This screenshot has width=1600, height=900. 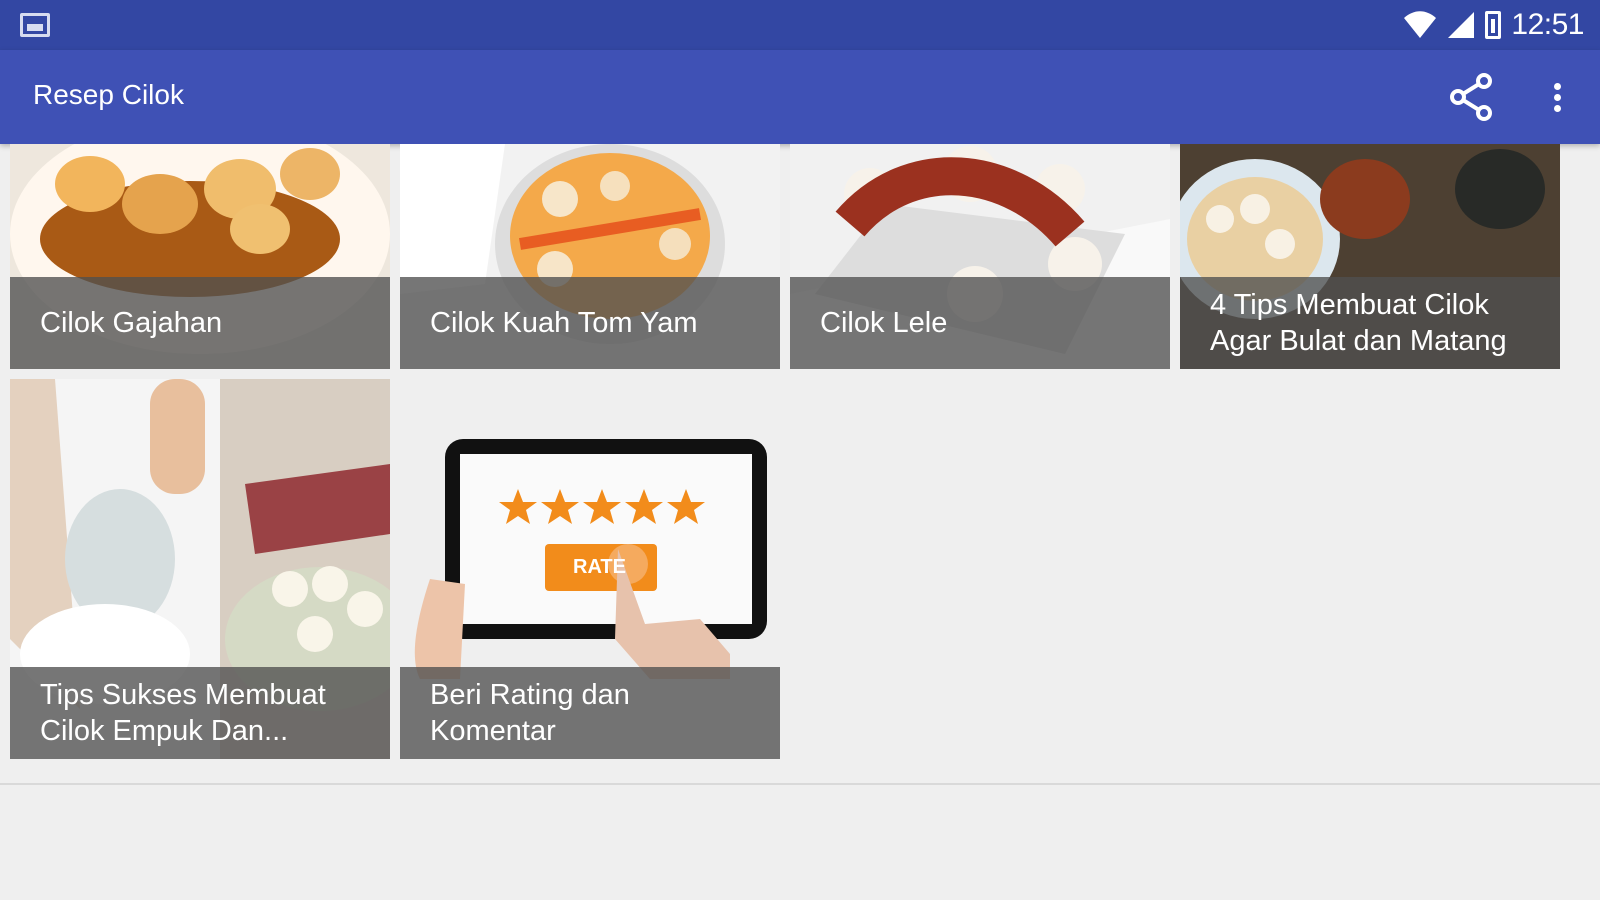 I want to click on recipe-tile-cilok-kuah-tom-yam: Cilok Kuah Tom Yam, so click(x=590, y=256).